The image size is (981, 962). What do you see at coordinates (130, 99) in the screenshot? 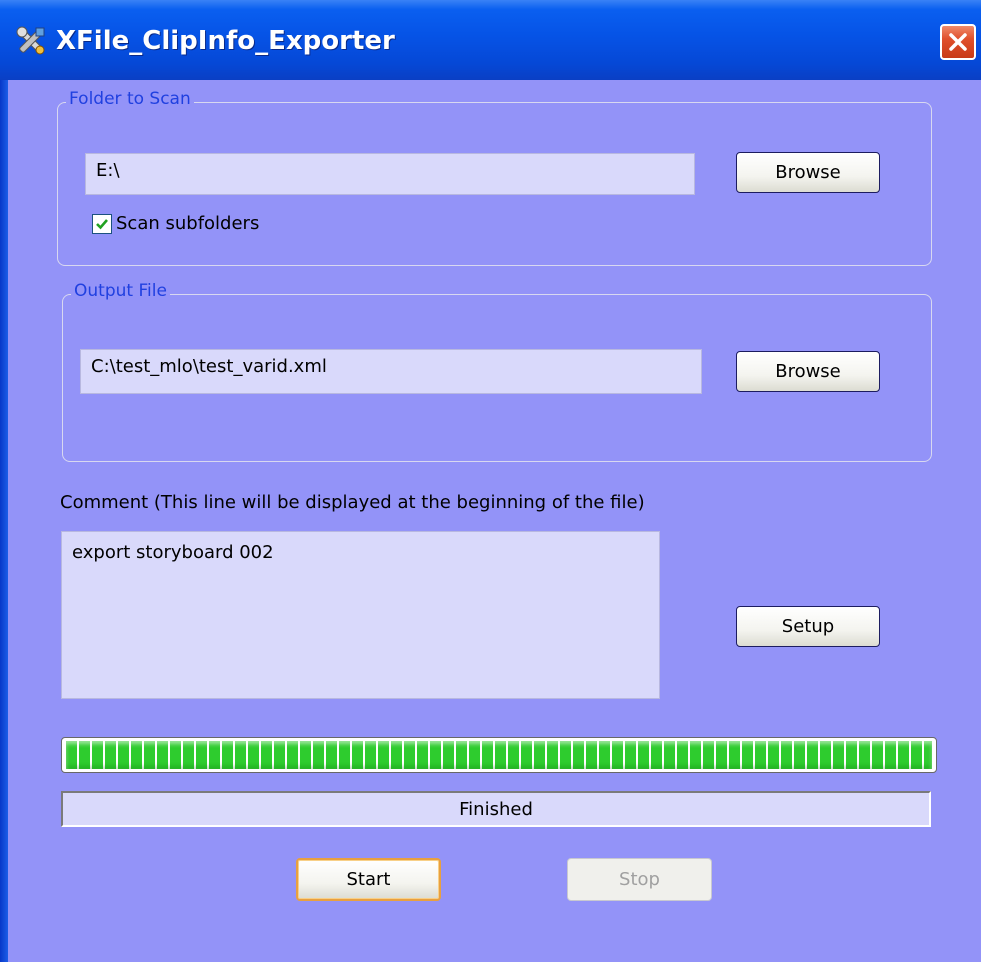
I see `folder-to-scan-legend: Folder to Scan` at bounding box center [130, 99].